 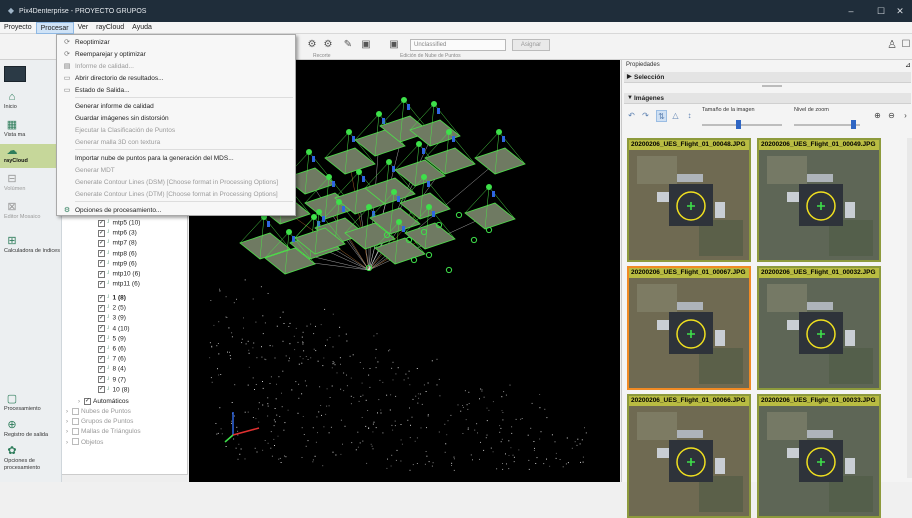 What do you see at coordinates (767, 77) in the screenshot?
I see `section-seleccion: ▶ Selección` at bounding box center [767, 77].